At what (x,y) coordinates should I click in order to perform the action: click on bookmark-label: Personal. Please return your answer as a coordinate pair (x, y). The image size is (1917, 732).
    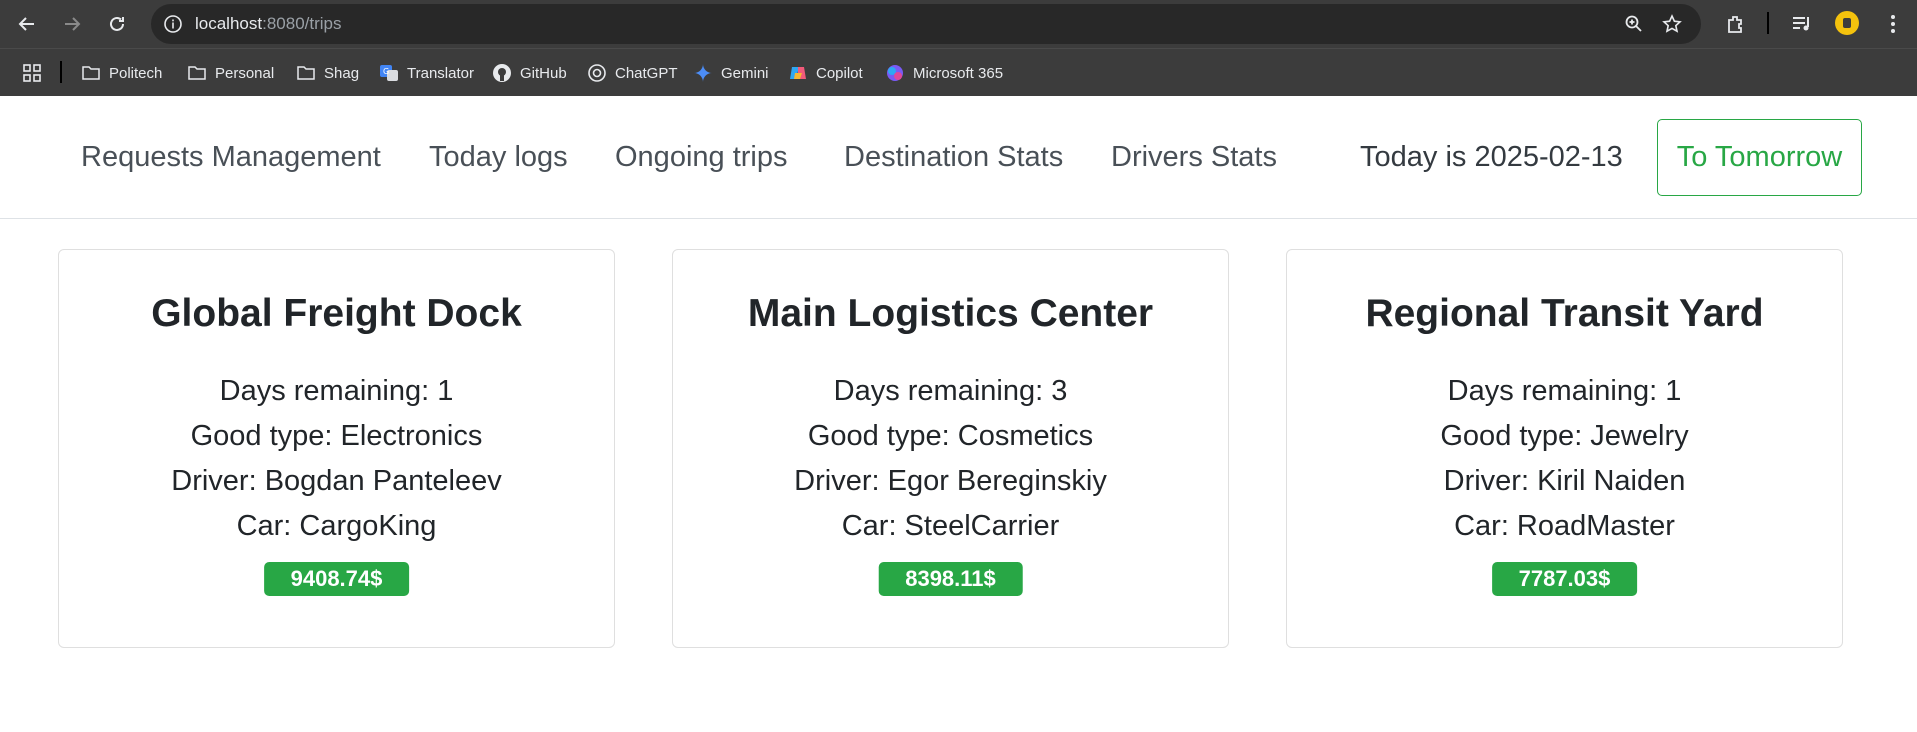
    Looking at the image, I should click on (245, 73).